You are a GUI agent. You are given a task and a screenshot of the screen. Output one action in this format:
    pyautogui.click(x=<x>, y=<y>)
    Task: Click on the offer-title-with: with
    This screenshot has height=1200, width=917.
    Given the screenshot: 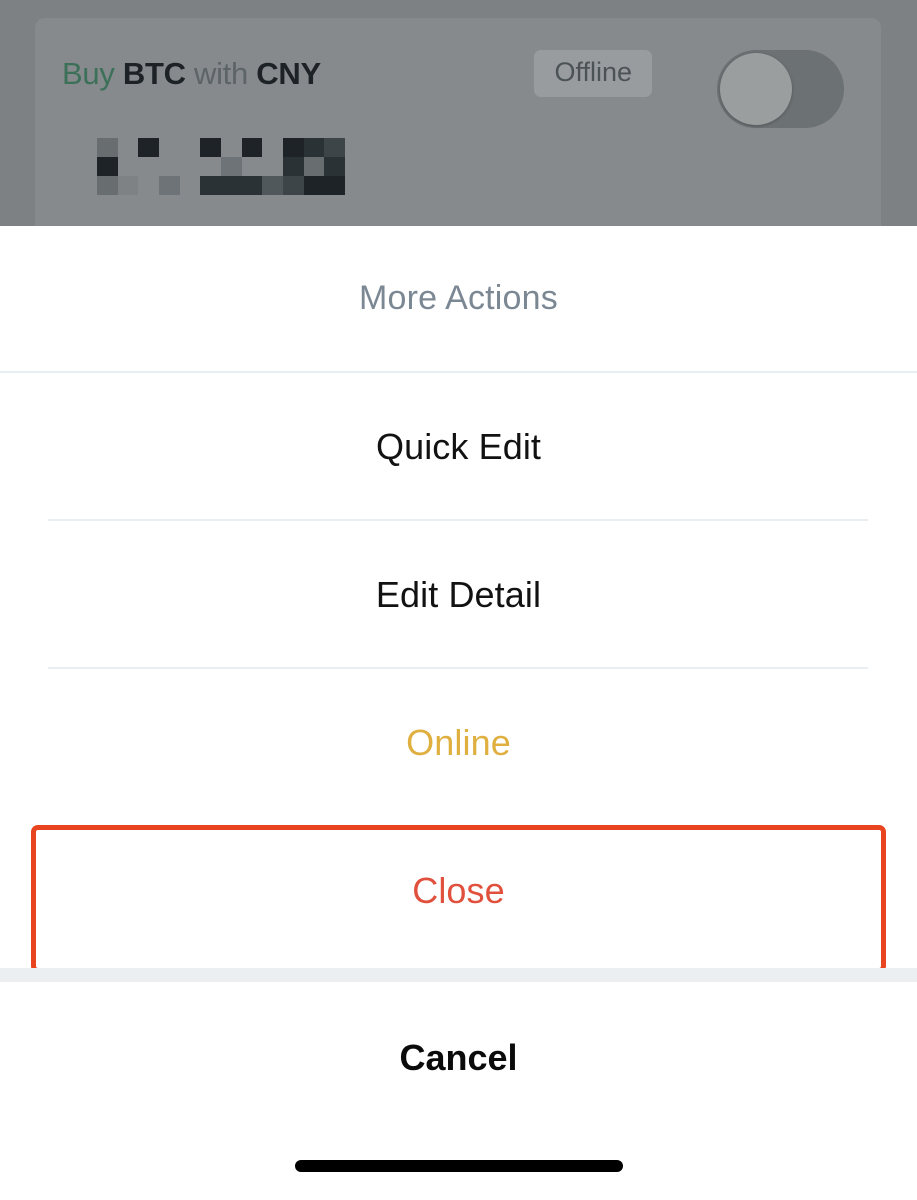 What is the action you would take?
    pyautogui.click(x=221, y=73)
    